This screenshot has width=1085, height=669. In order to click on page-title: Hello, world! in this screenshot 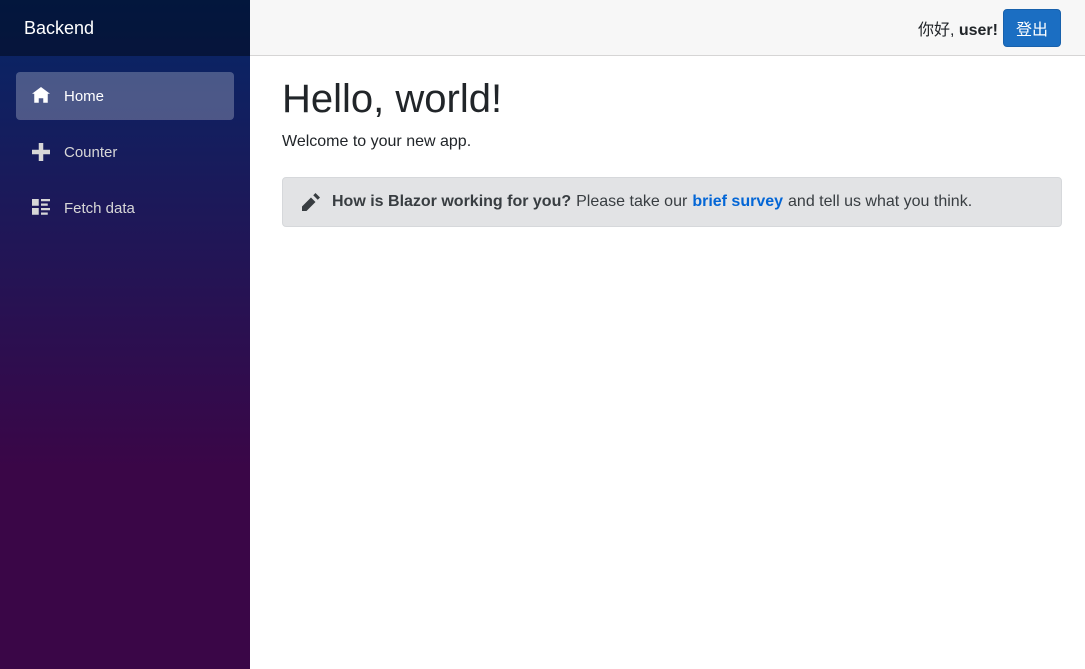, I will do `click(392, 99)`.